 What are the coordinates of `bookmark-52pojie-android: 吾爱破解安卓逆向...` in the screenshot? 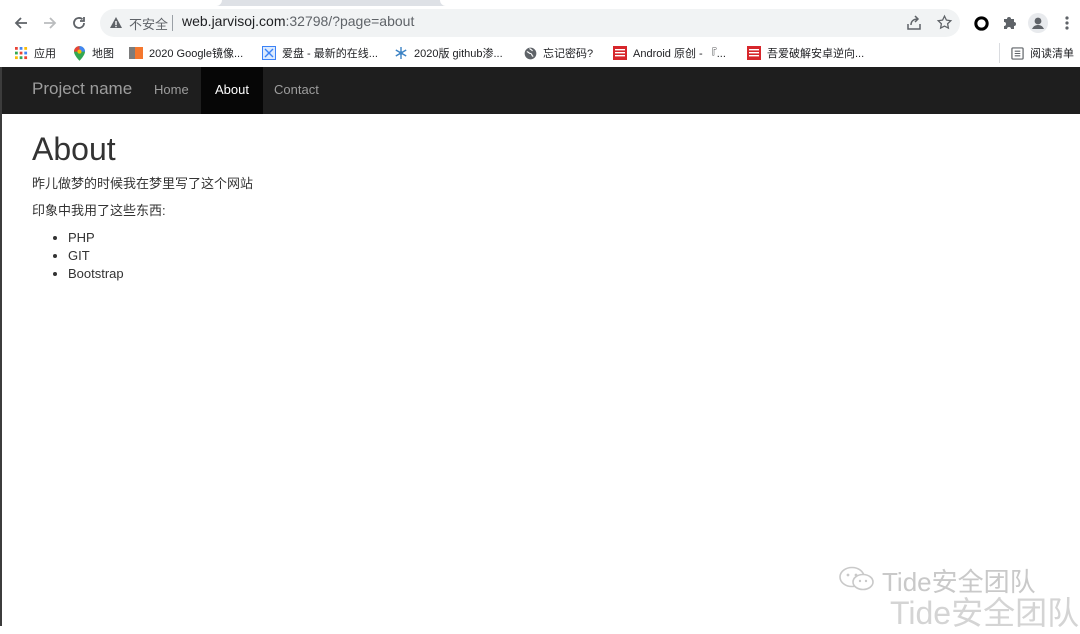 It's located at (805, 53).